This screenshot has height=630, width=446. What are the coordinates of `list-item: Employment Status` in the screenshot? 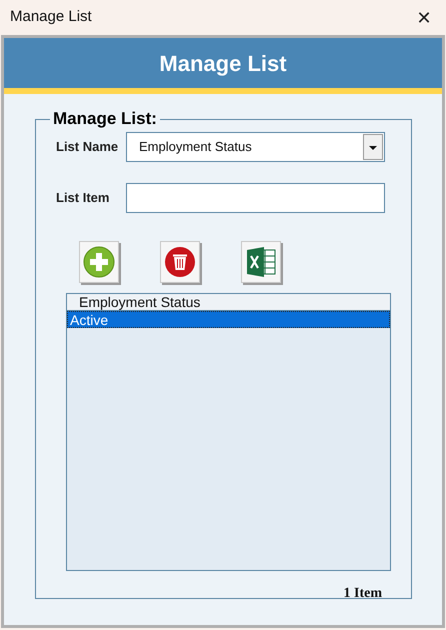 It's located at (228, 302).